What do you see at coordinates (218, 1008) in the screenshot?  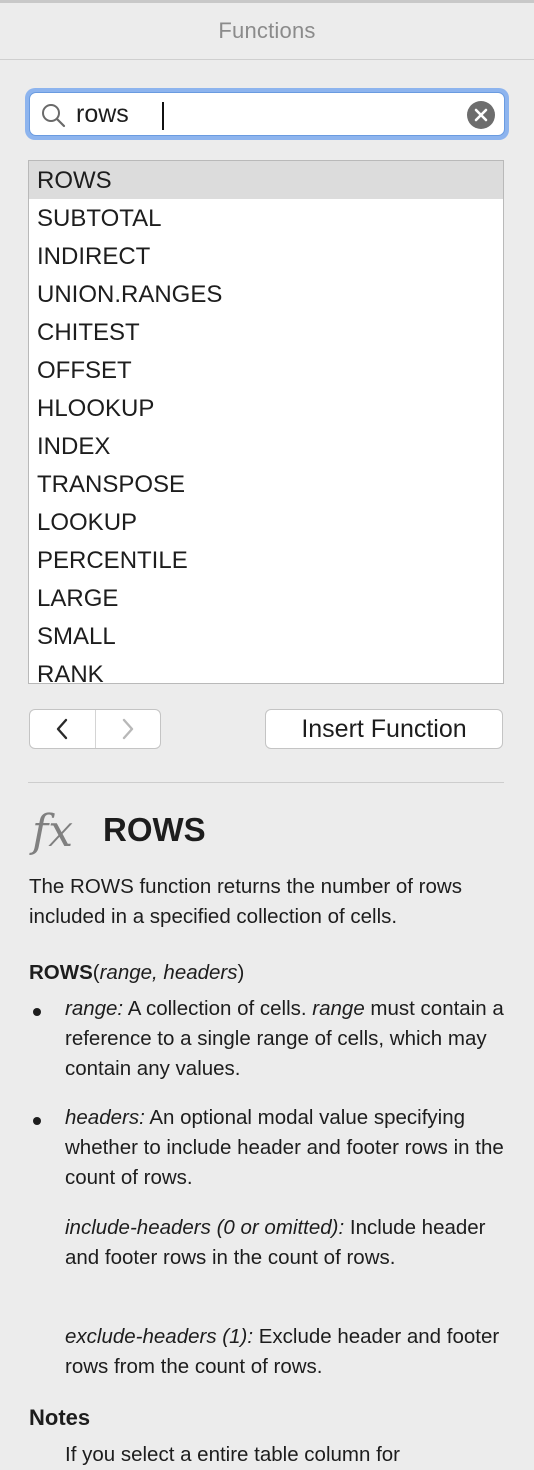 I see `arg-range-text-1: A collection of cells.` at bounding box center [218, 1008].